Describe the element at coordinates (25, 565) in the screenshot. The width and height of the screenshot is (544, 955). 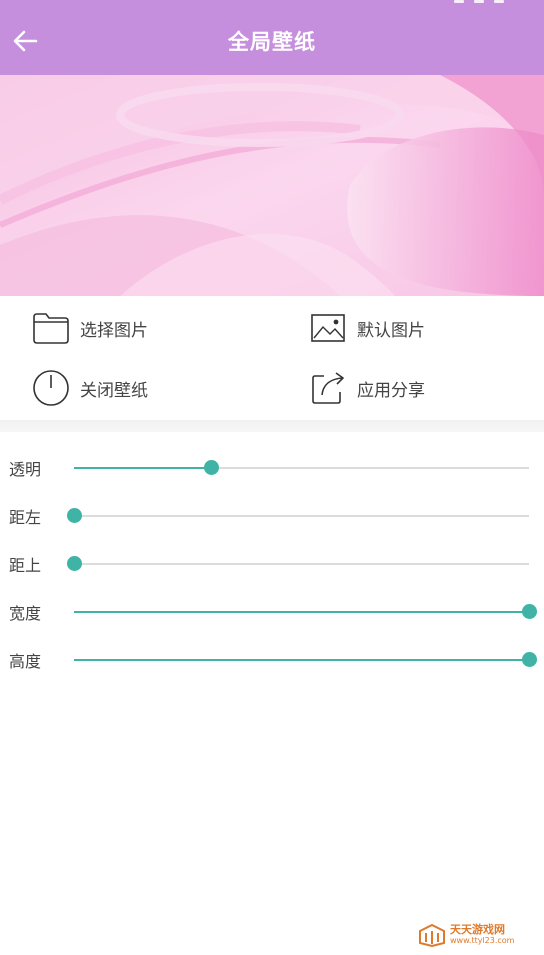
I see `slider-label: 距上` at that location.